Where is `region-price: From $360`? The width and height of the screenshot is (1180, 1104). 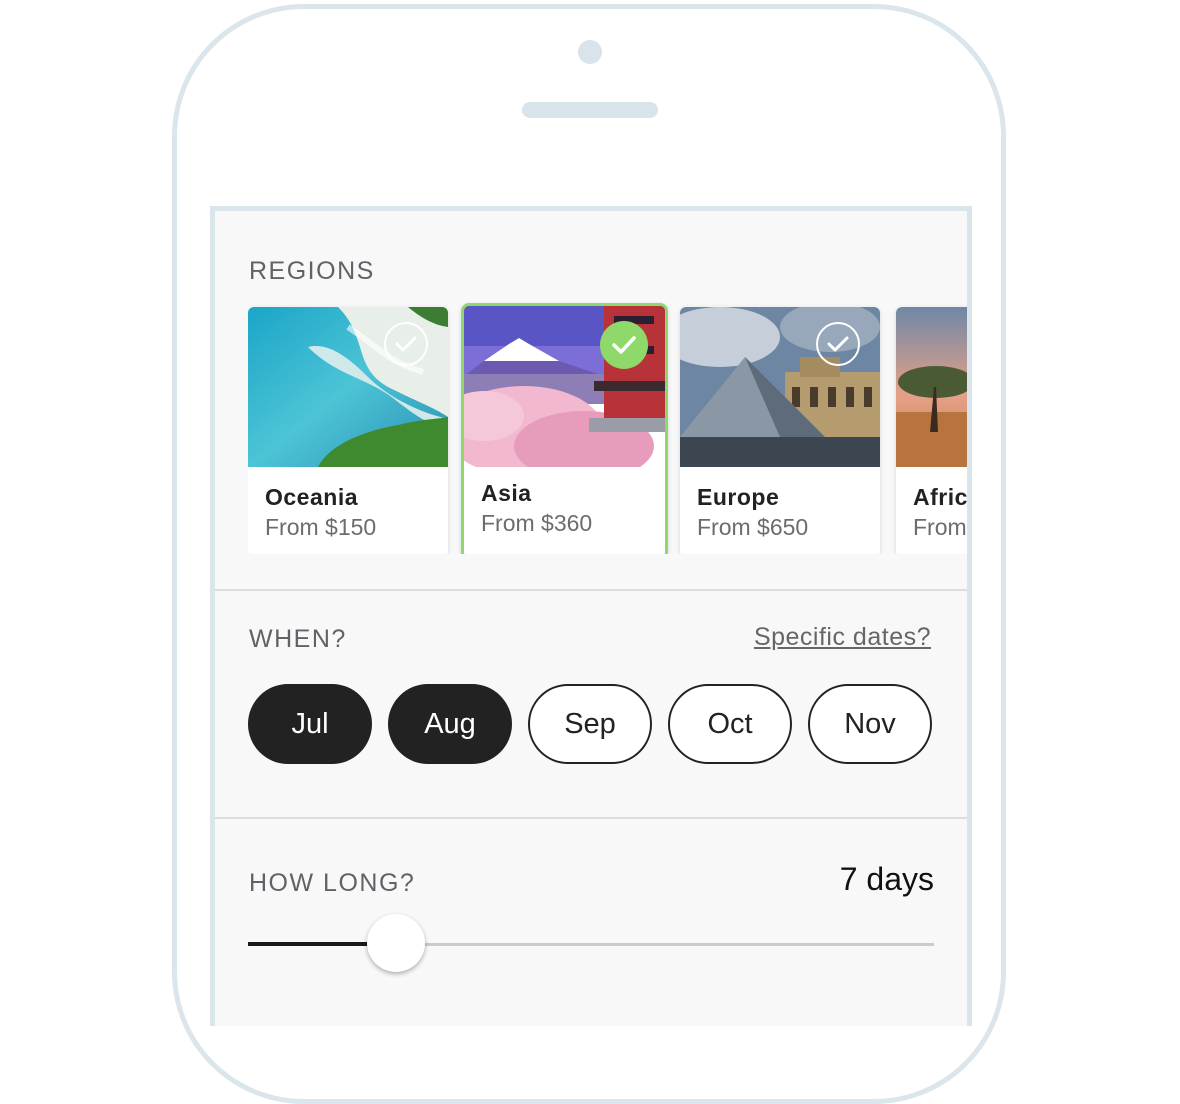
region-price: From $360 is located at coordinates (537, 523).